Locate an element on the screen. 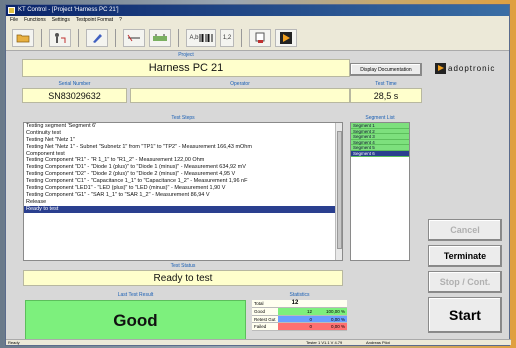  ab-barcode-icon: A,b is located at coordinates (194, 37).